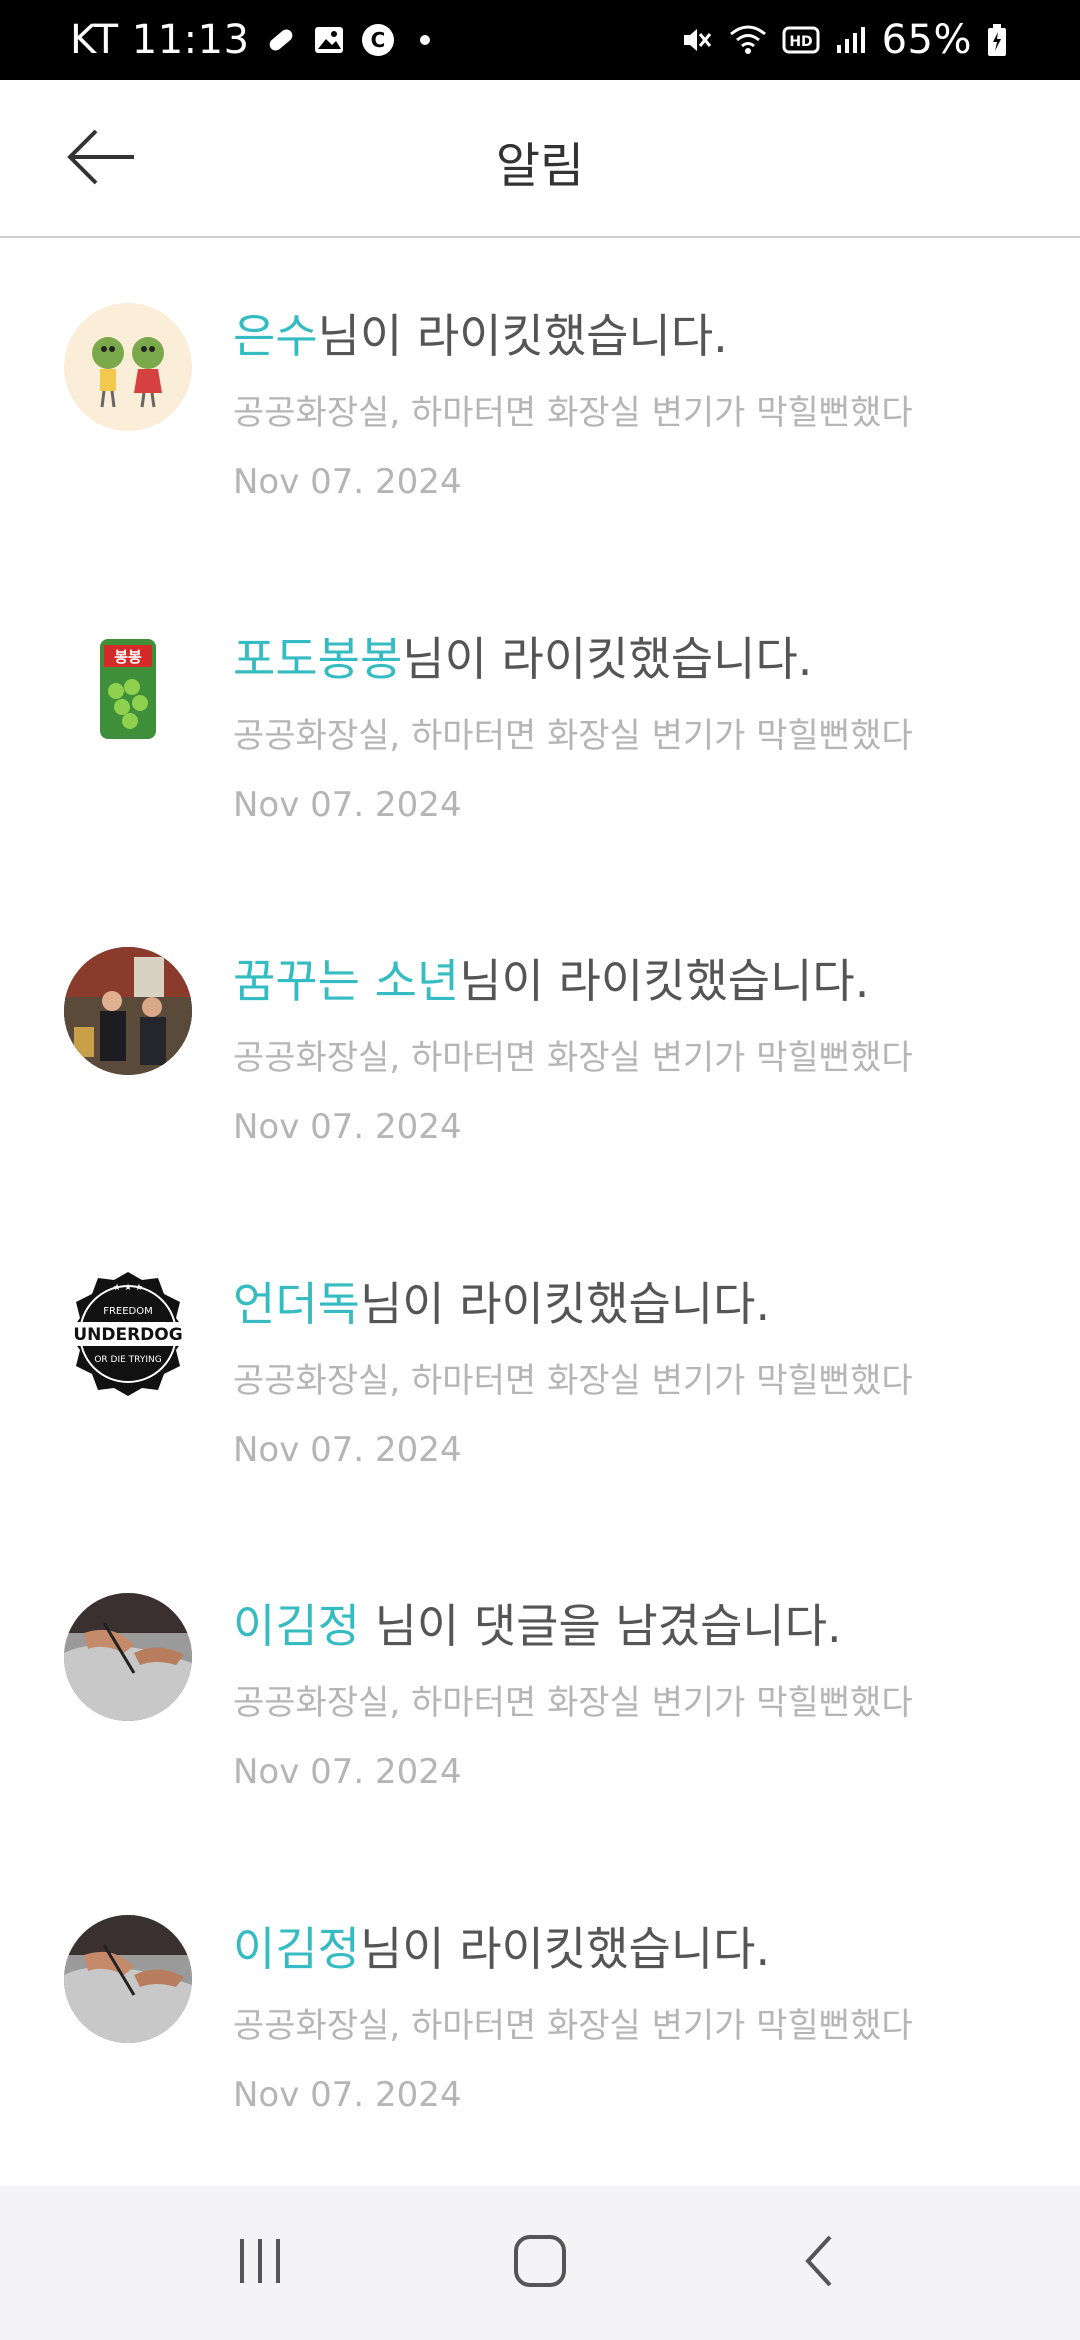 This screenshot has width=1080, height=2340. I want to click on user-name-link: 은수, so click(275, 336).